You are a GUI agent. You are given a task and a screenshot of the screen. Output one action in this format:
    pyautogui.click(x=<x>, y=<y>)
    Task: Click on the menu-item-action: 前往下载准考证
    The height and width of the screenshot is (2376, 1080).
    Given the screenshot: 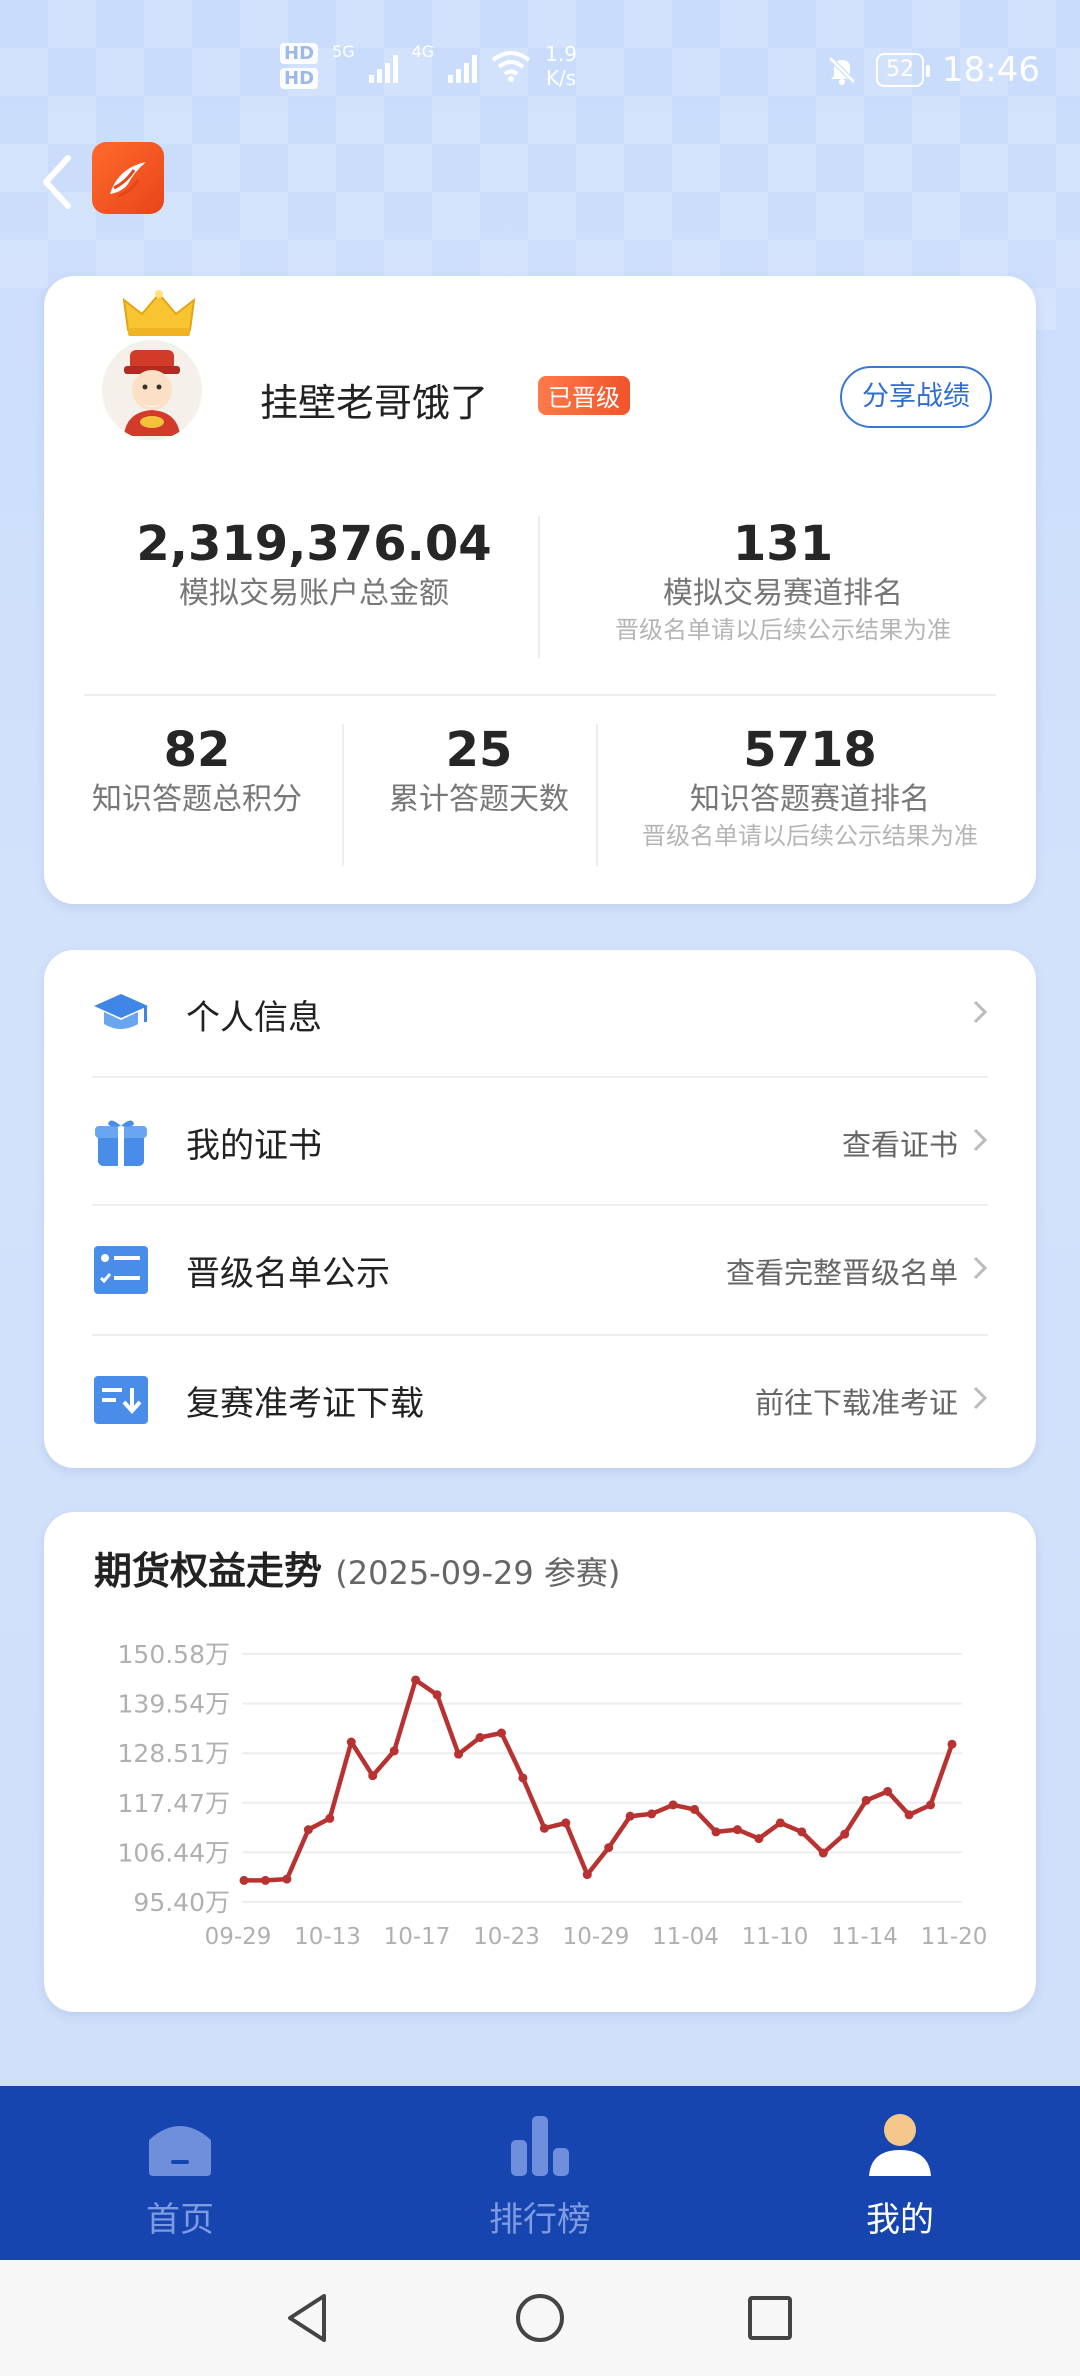 What is the action you would take?
    pyautogui.click(x=856, y=1403)
    